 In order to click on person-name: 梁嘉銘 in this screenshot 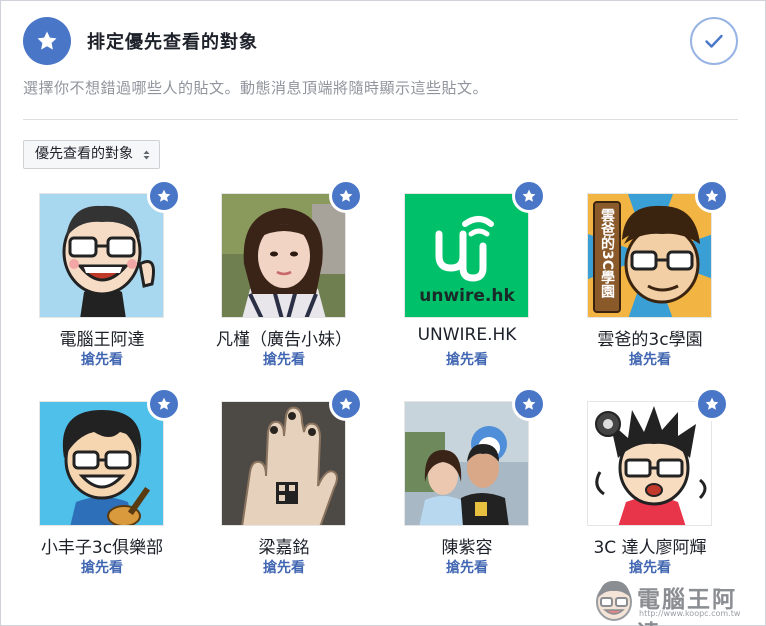, I will do `click(284, 545)`.